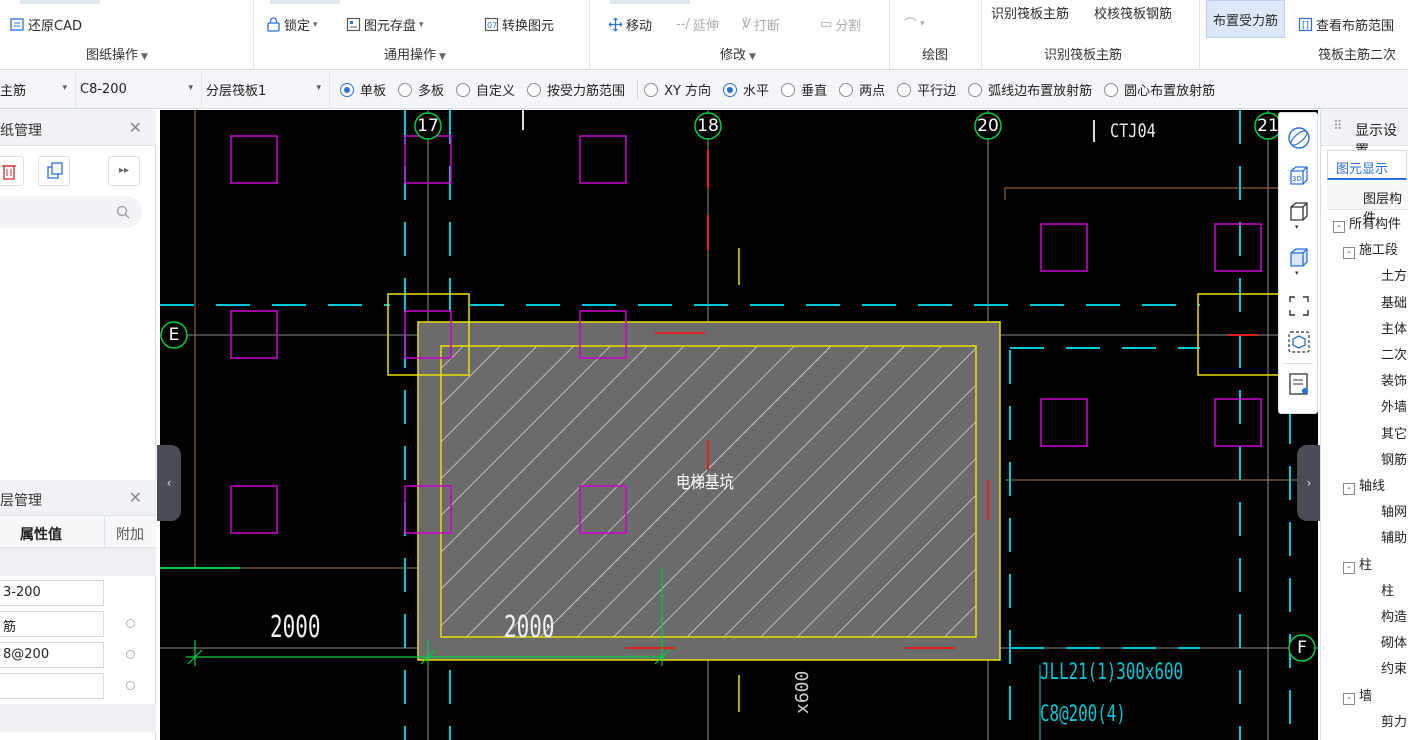 This screenshot has height=740, width=1408. Describe the element at coordinates (1357, 564) in the screenshot. I see `tree-item: -柱` at that location.